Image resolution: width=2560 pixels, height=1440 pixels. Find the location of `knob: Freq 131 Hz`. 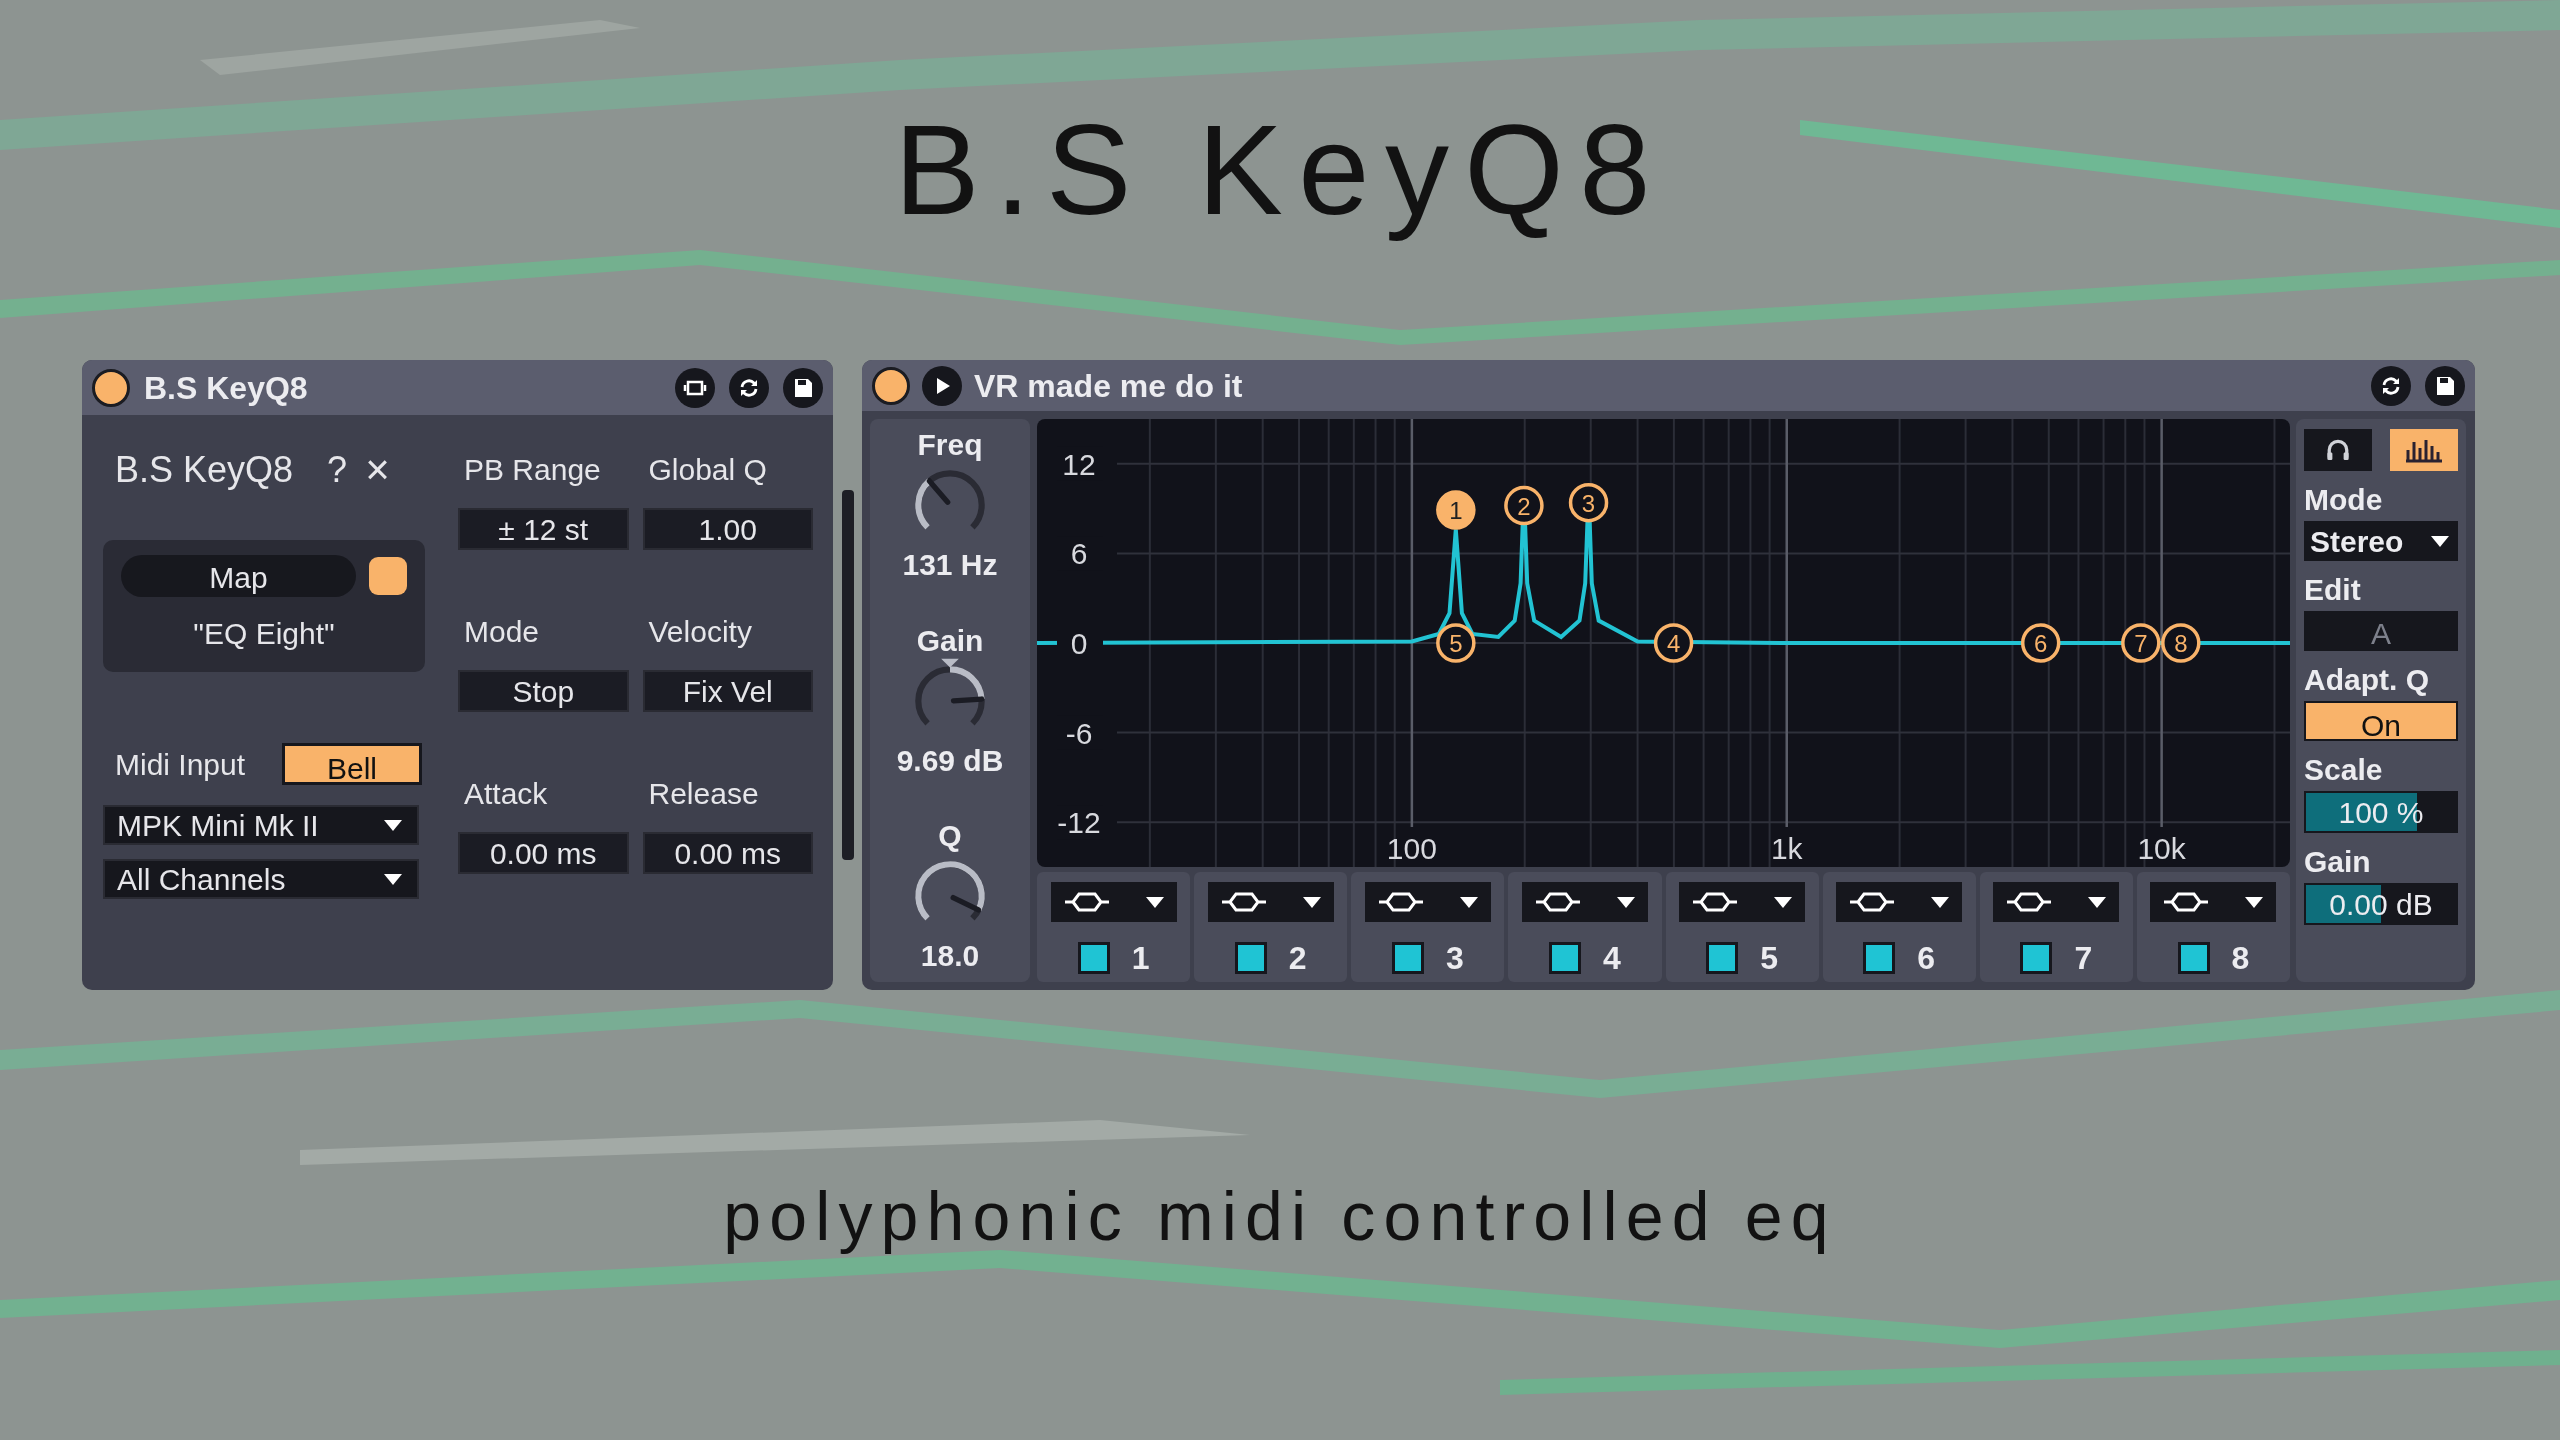

knob: Freq 131 Hz is located at coordinates (950, 505).